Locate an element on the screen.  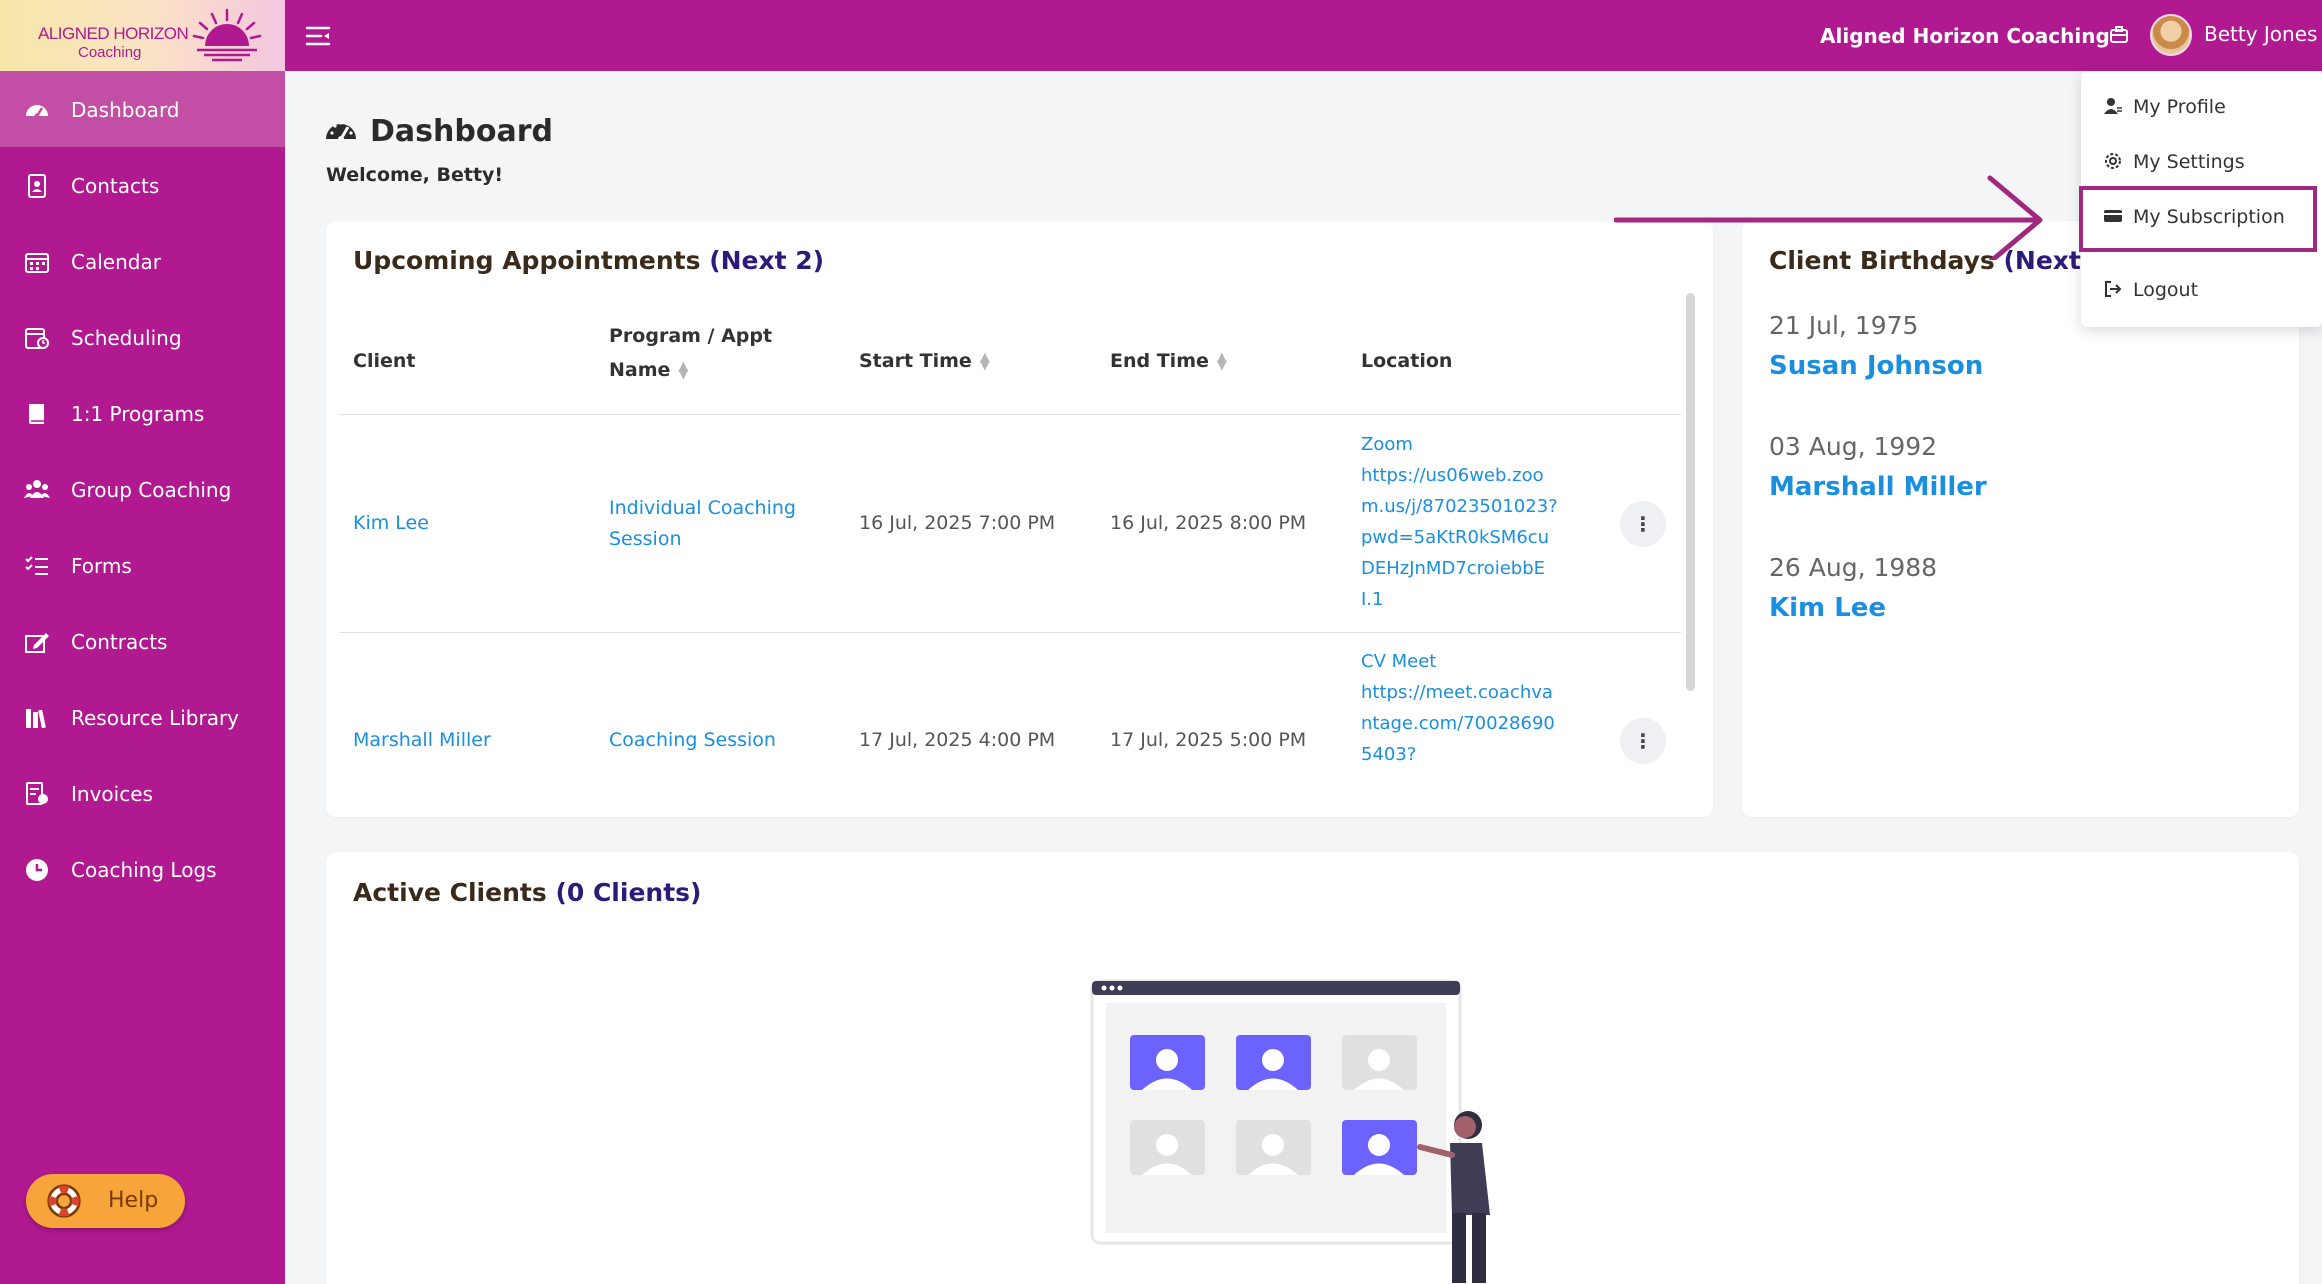
clock-icon is located at coordinates (37, 870).